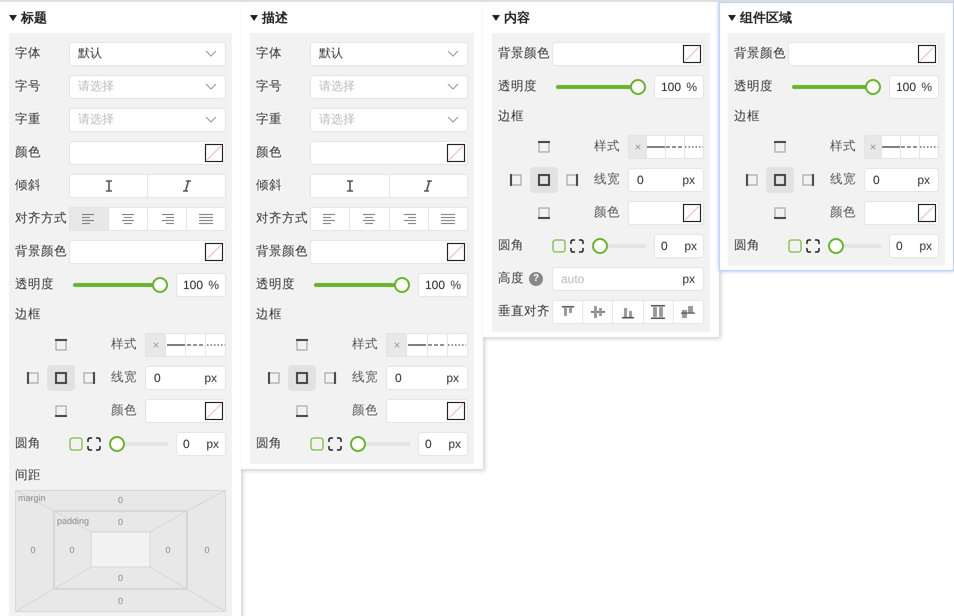 This screenshot has height=616, width=954. Describe the element at coordinates (124, 410) in the screenshot. I see `field-label: 颜色` at that location.